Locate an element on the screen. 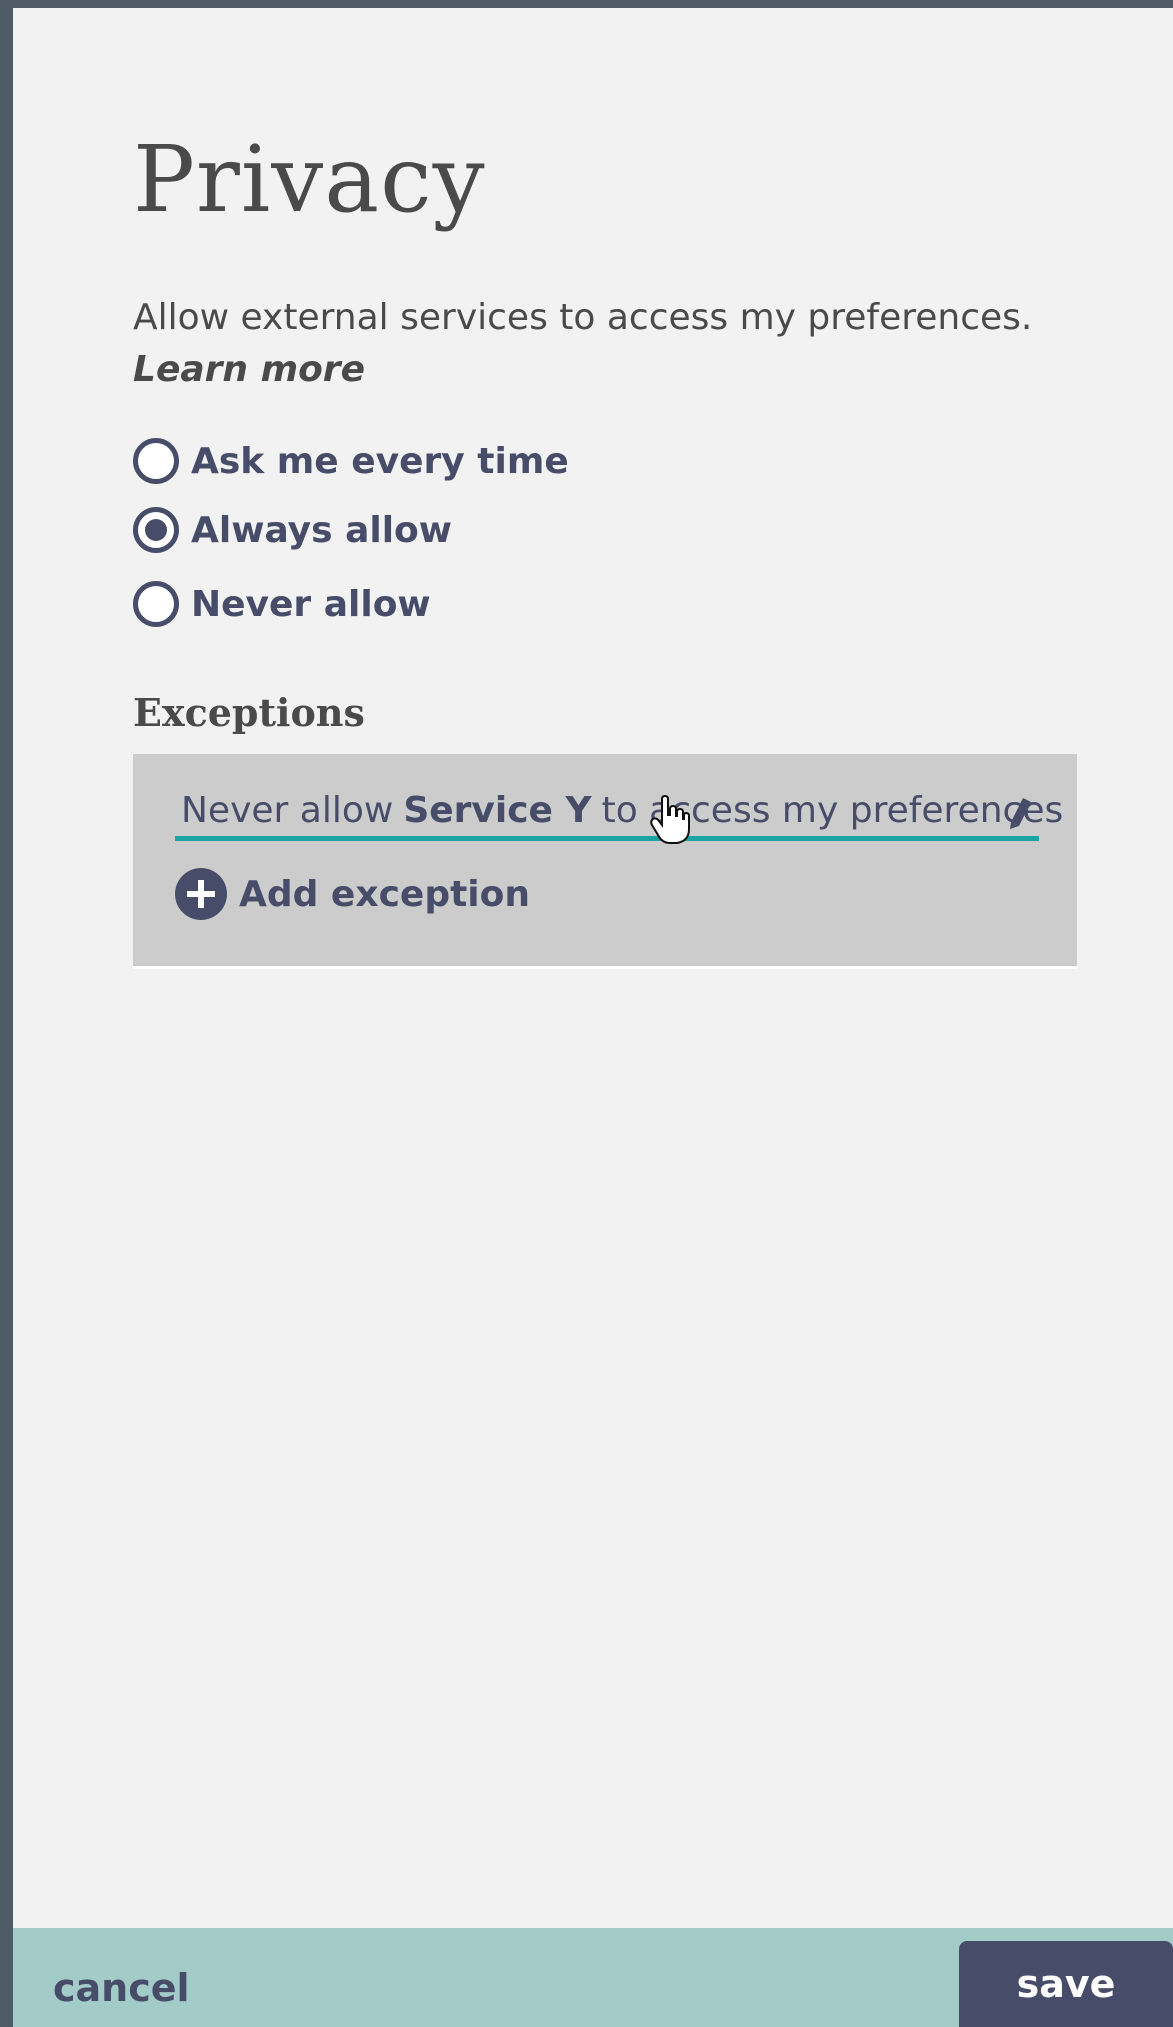 This screenshot has width=1173, height=2027. hand-cursor-icon is located at coordinates (670, 819).